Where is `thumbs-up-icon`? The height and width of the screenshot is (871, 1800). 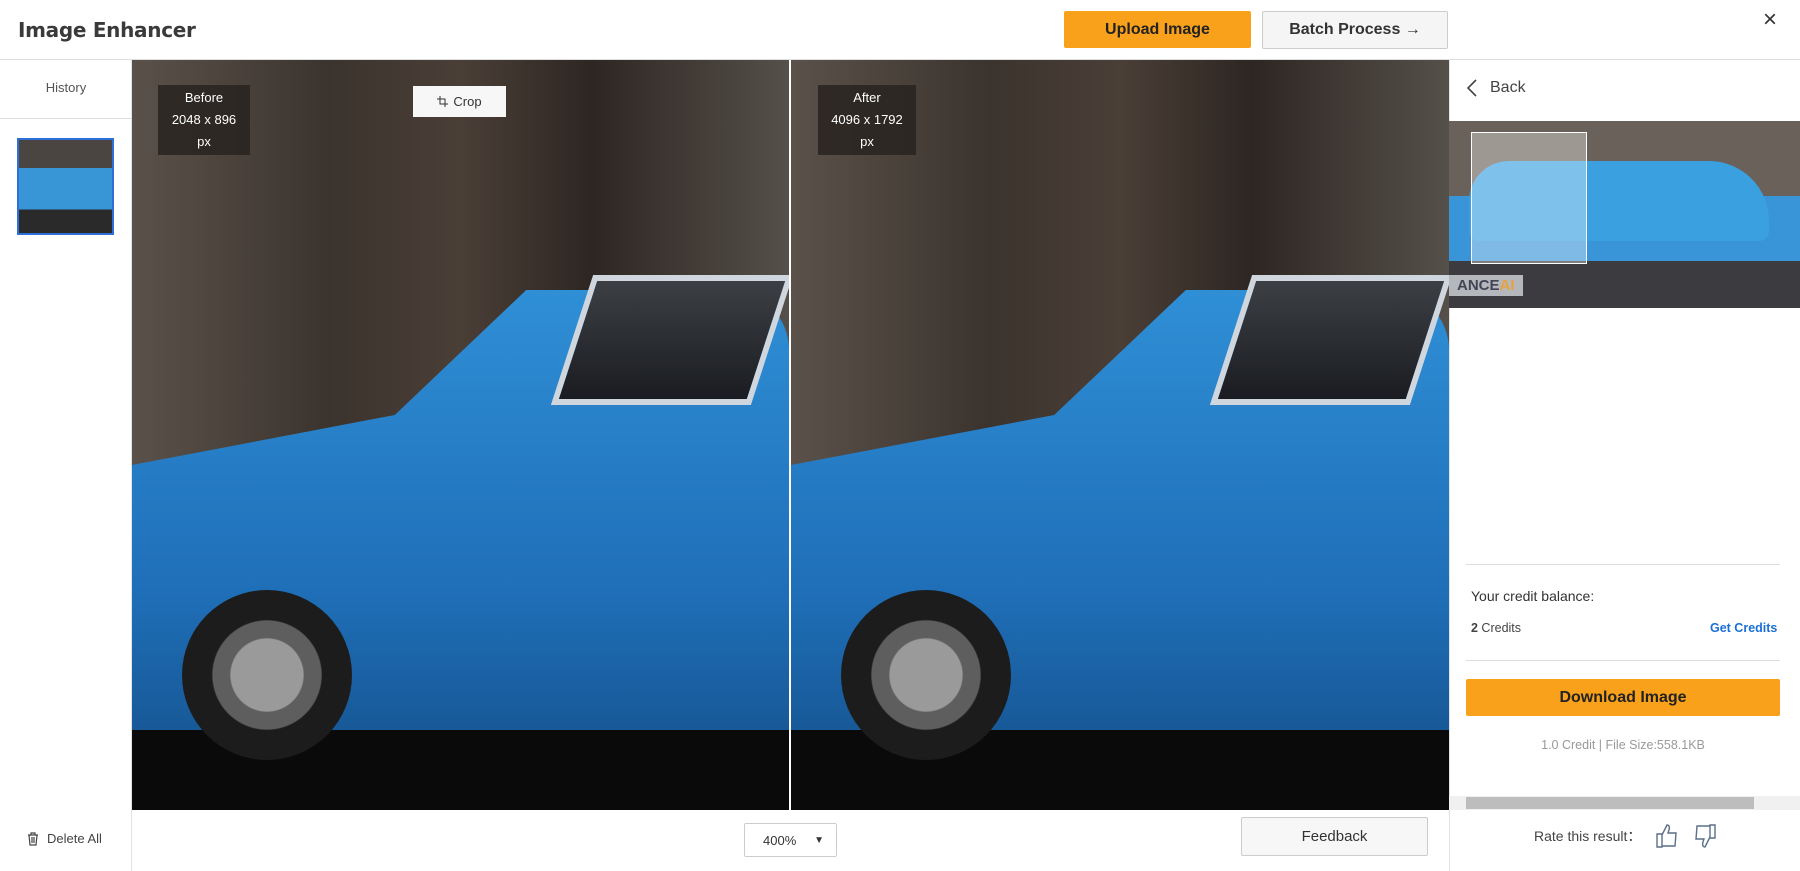
thumbs-up-icon is located at coordinates (1667, 836).